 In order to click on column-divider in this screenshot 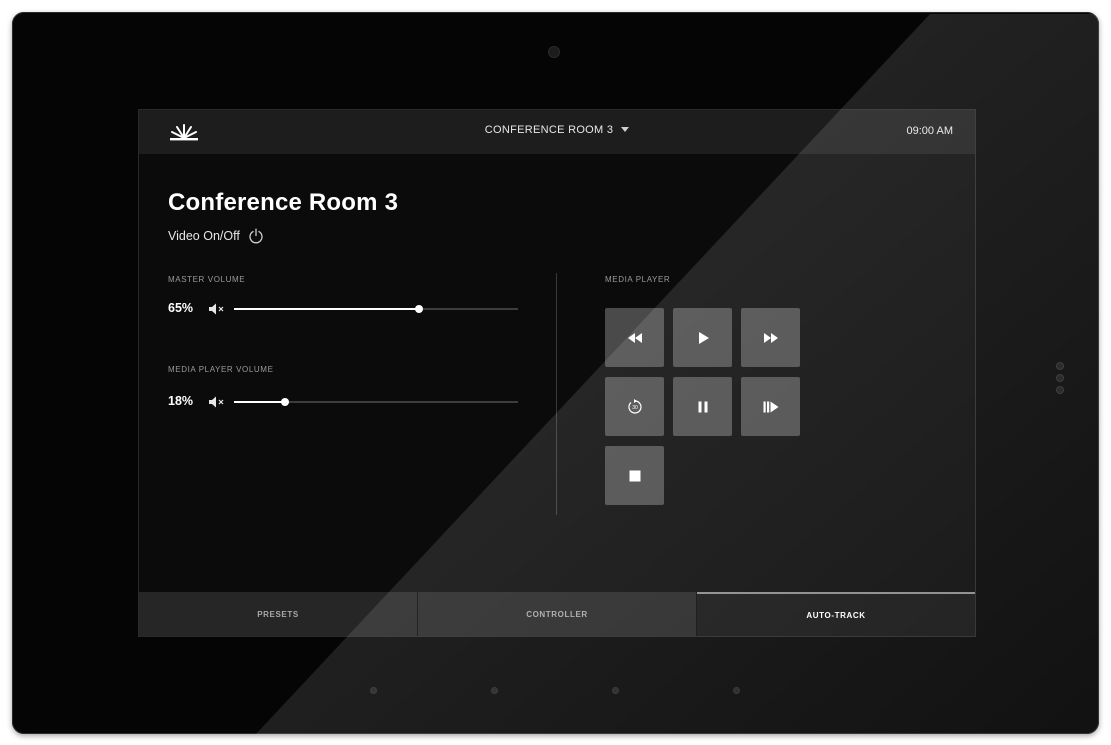, I will do `click(556, 394)`.